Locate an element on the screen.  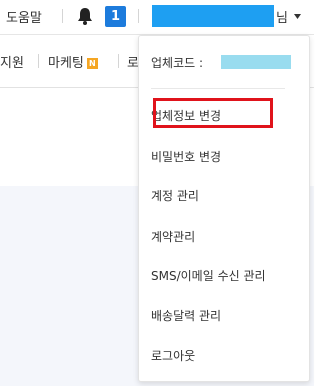
user-name-redacted is located at coordinates (213, 16).